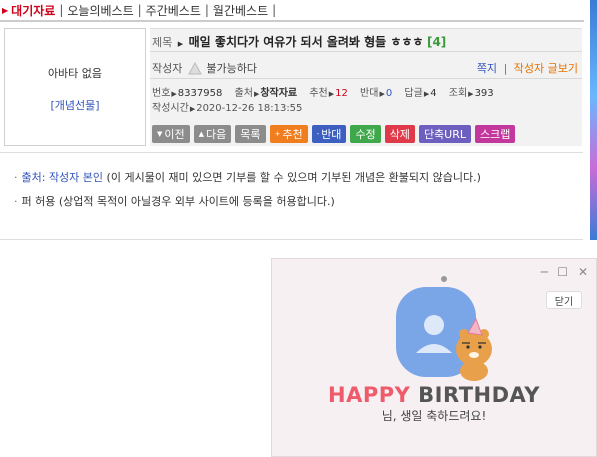 Image resolution: width=597 pixels, height=457 pixels. What do you see at coordinates (171, 134) in the screenshot?
I see `prev-button: ▼ 이전` at bounding box center [171, 134].